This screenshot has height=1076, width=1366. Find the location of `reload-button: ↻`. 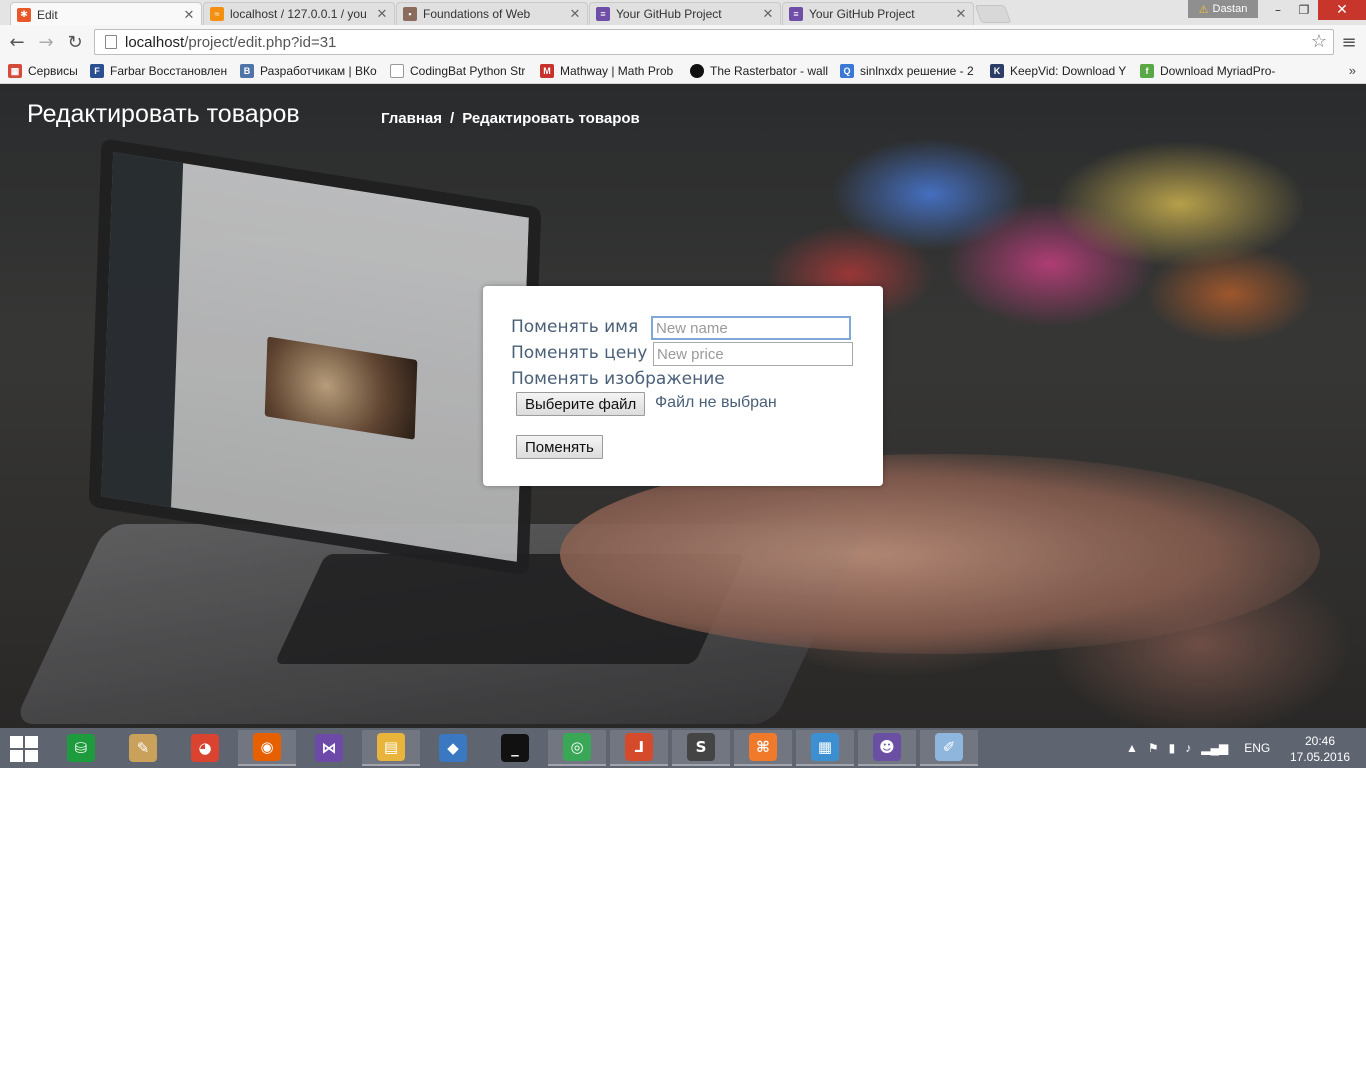

reload-button: ↻ is located at coordinates (75, 42).